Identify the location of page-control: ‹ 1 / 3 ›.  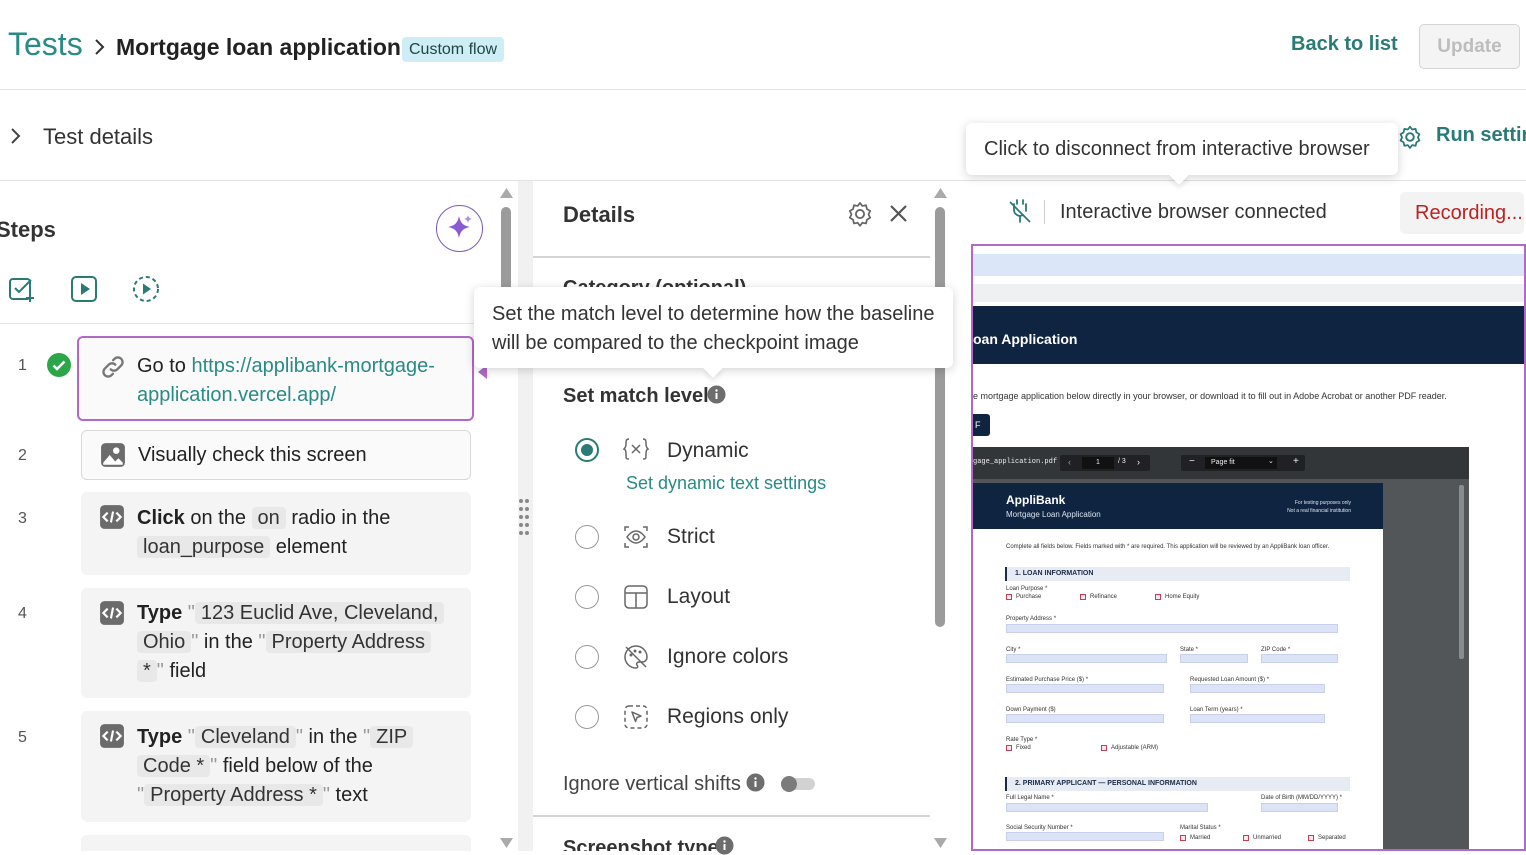
(1105, 463).